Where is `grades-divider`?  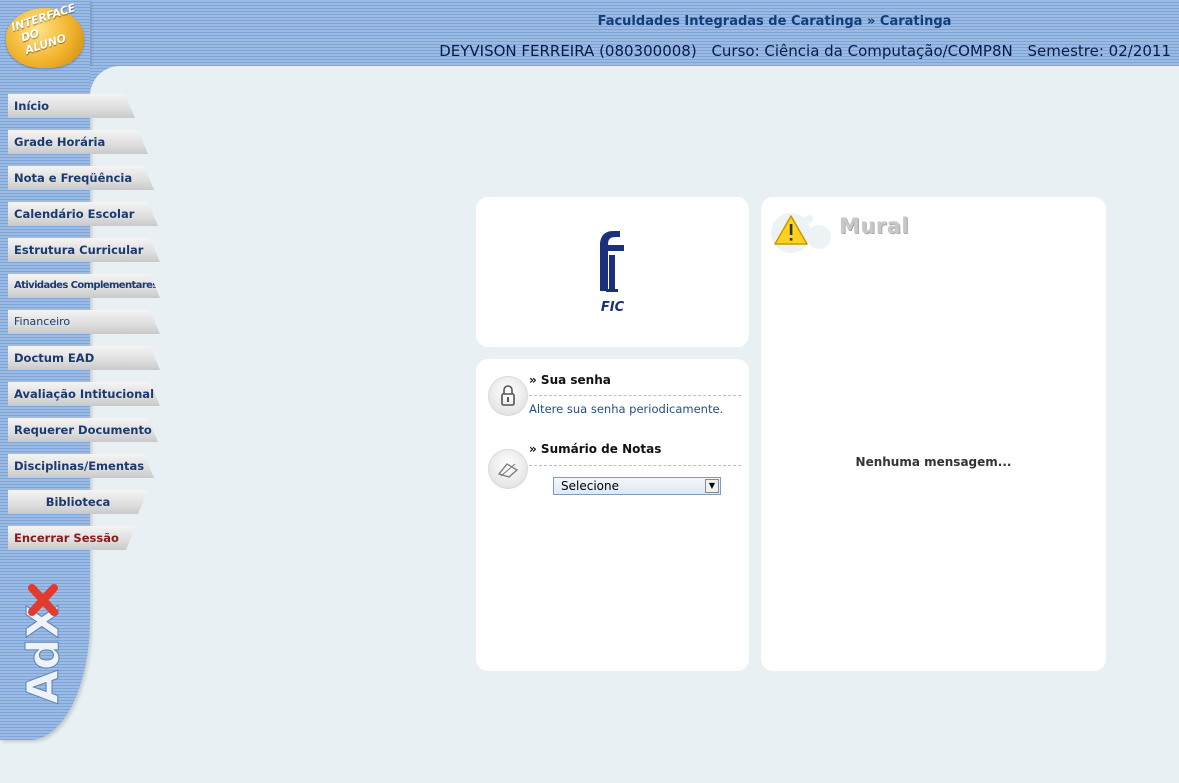
grades-divider is located at coordinates (635, 465).